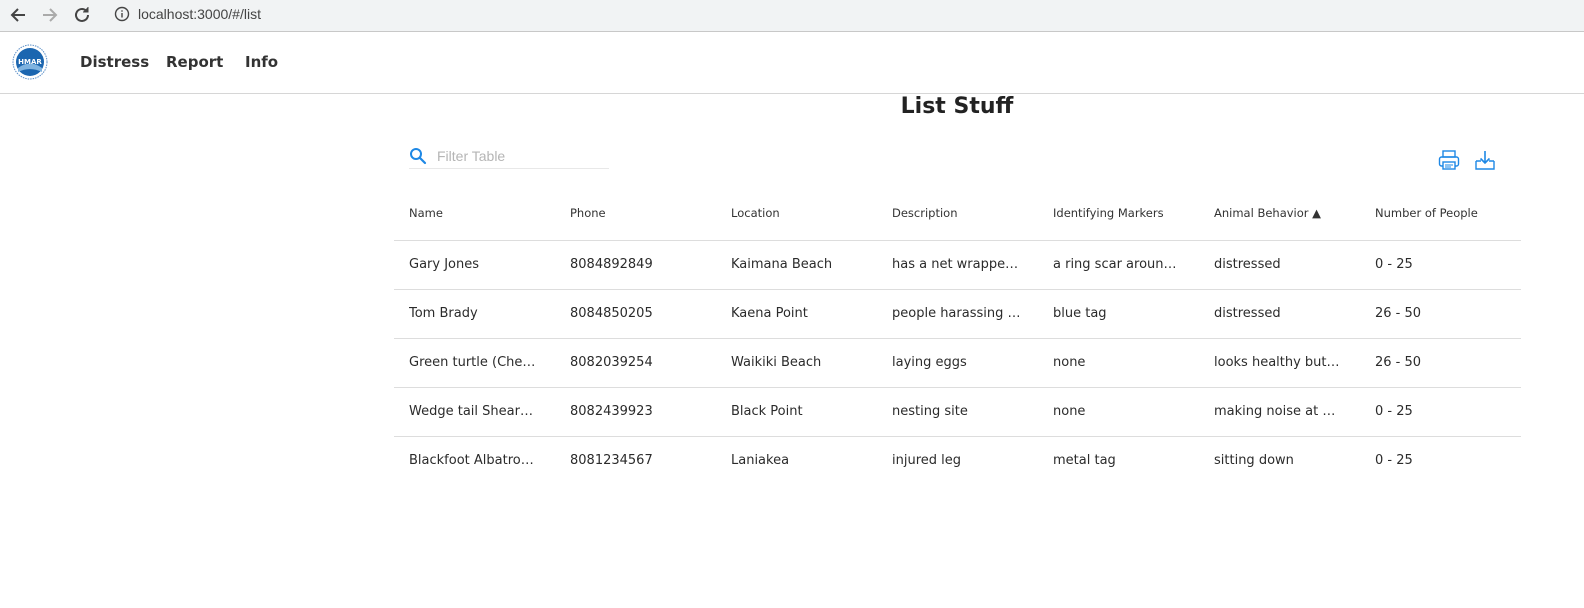 The width and height of the screenshot is (1584, 608). Describe the element at coordinates (611, 264) in the screenshot. I see `cell-phone: 8084892849` at that location.